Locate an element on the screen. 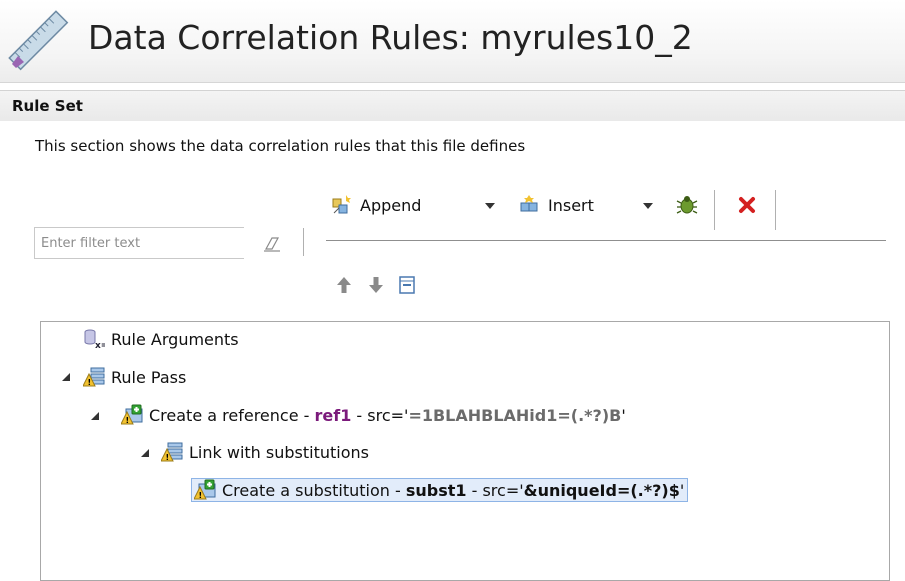  tree-item-link-with-substitutions: ! Link with substitutions is located at coordinates (265, 452).